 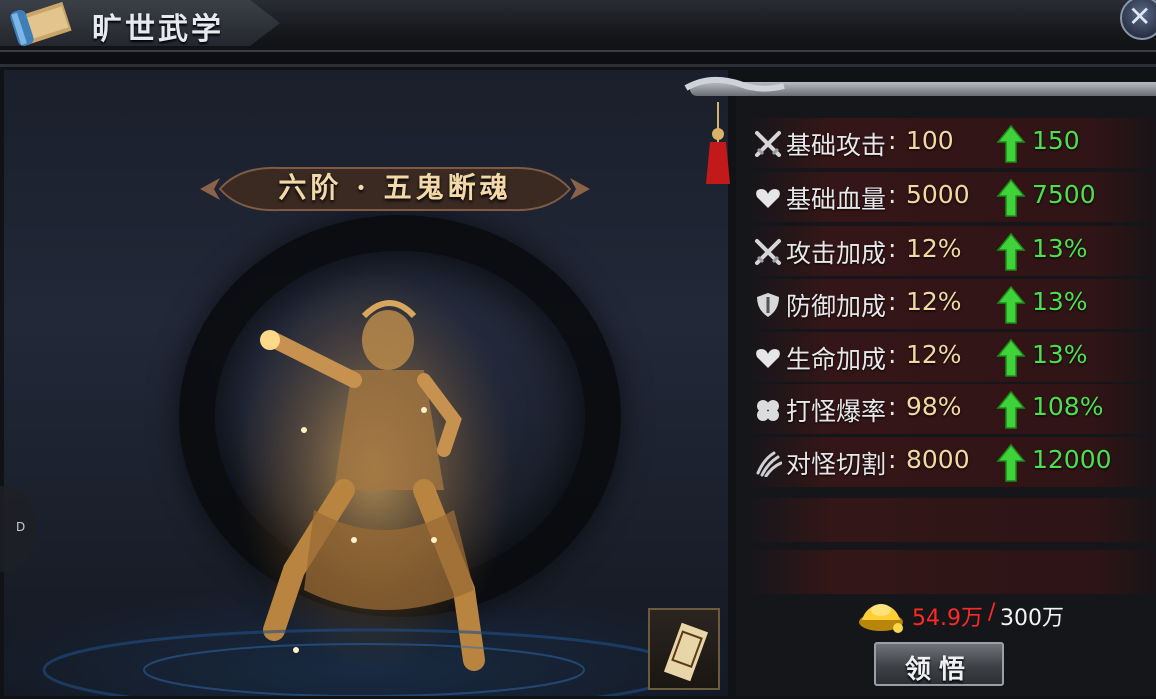 I want to click on stat-value: 5000, so click(x=938, y=194).